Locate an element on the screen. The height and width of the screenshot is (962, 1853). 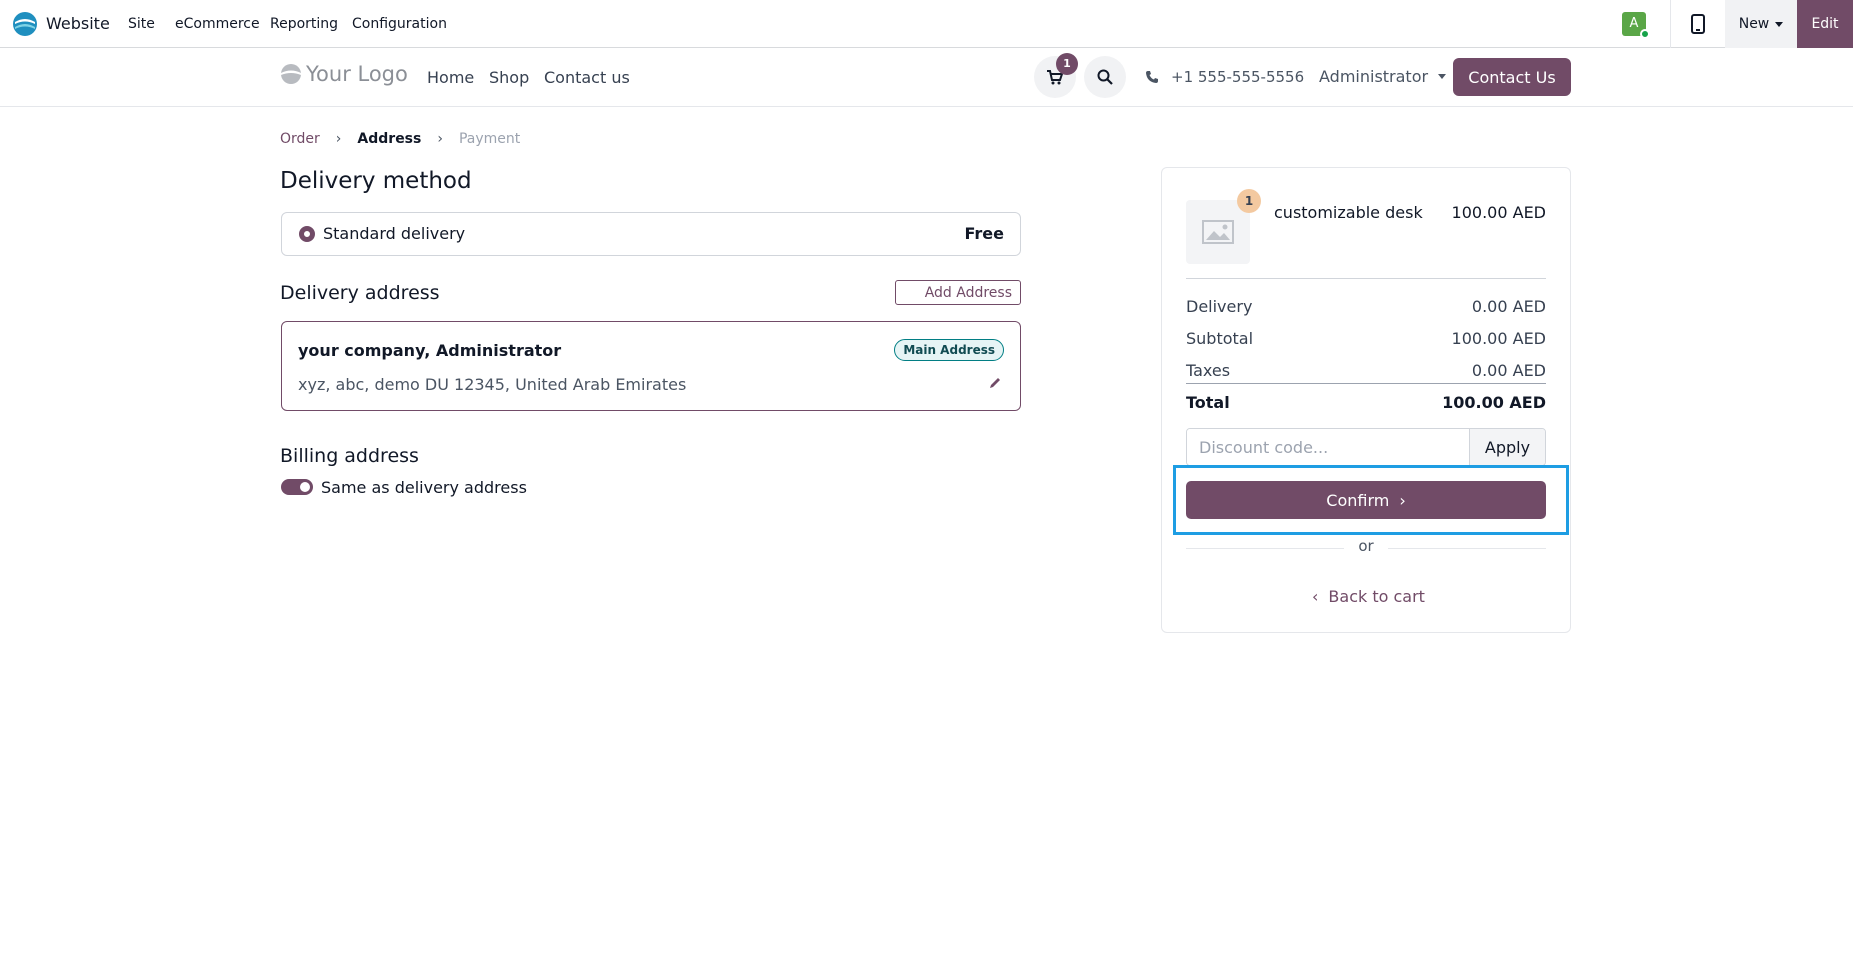
delivery-label: Delivery is located at coordinates (1219, 306).